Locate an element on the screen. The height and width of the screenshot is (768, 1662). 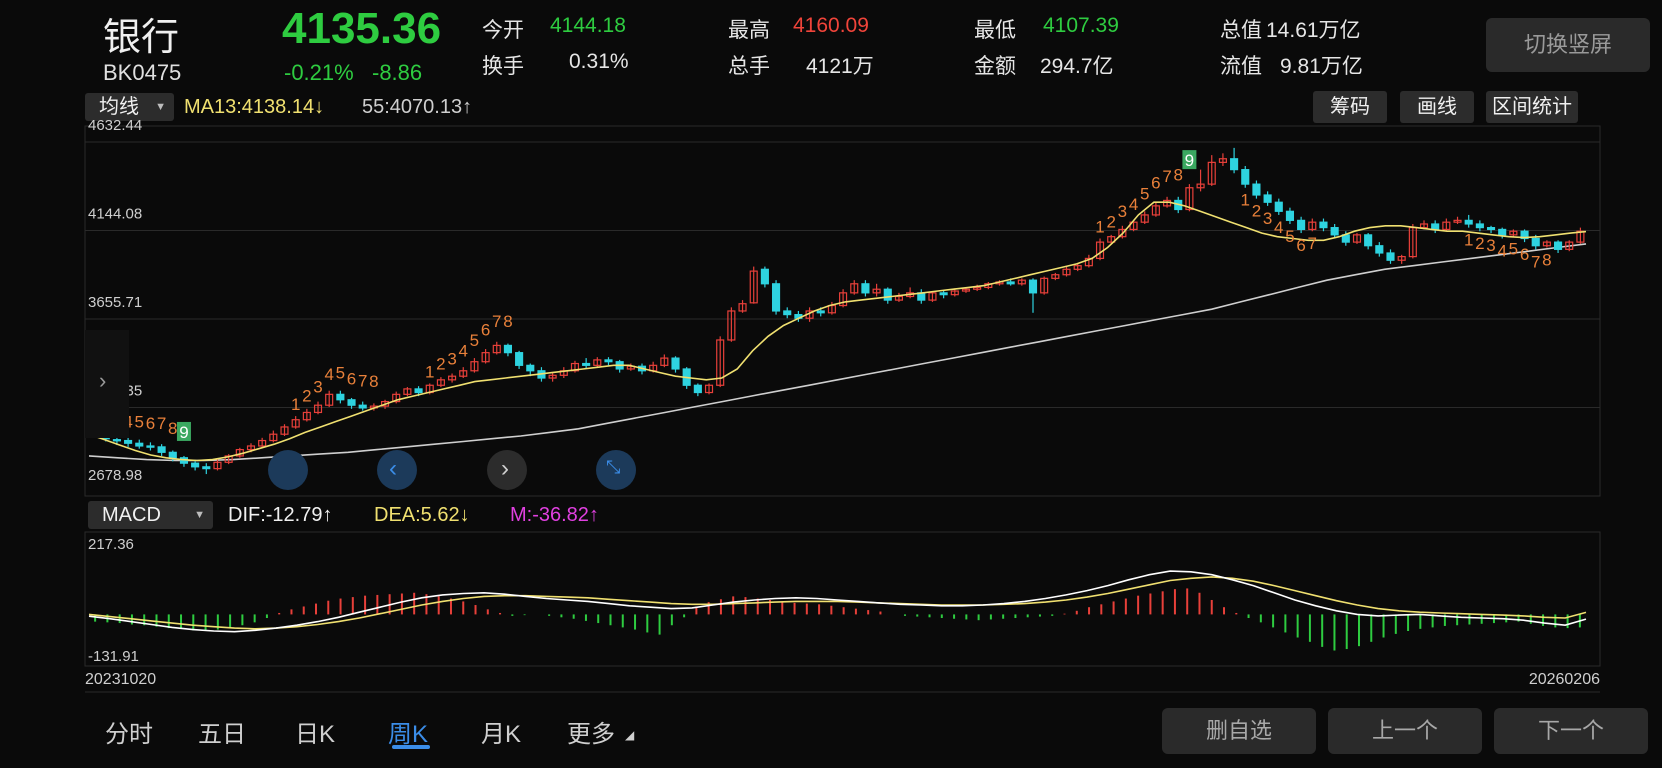
tab-more: 更多 is located at coordinates (591, 731).